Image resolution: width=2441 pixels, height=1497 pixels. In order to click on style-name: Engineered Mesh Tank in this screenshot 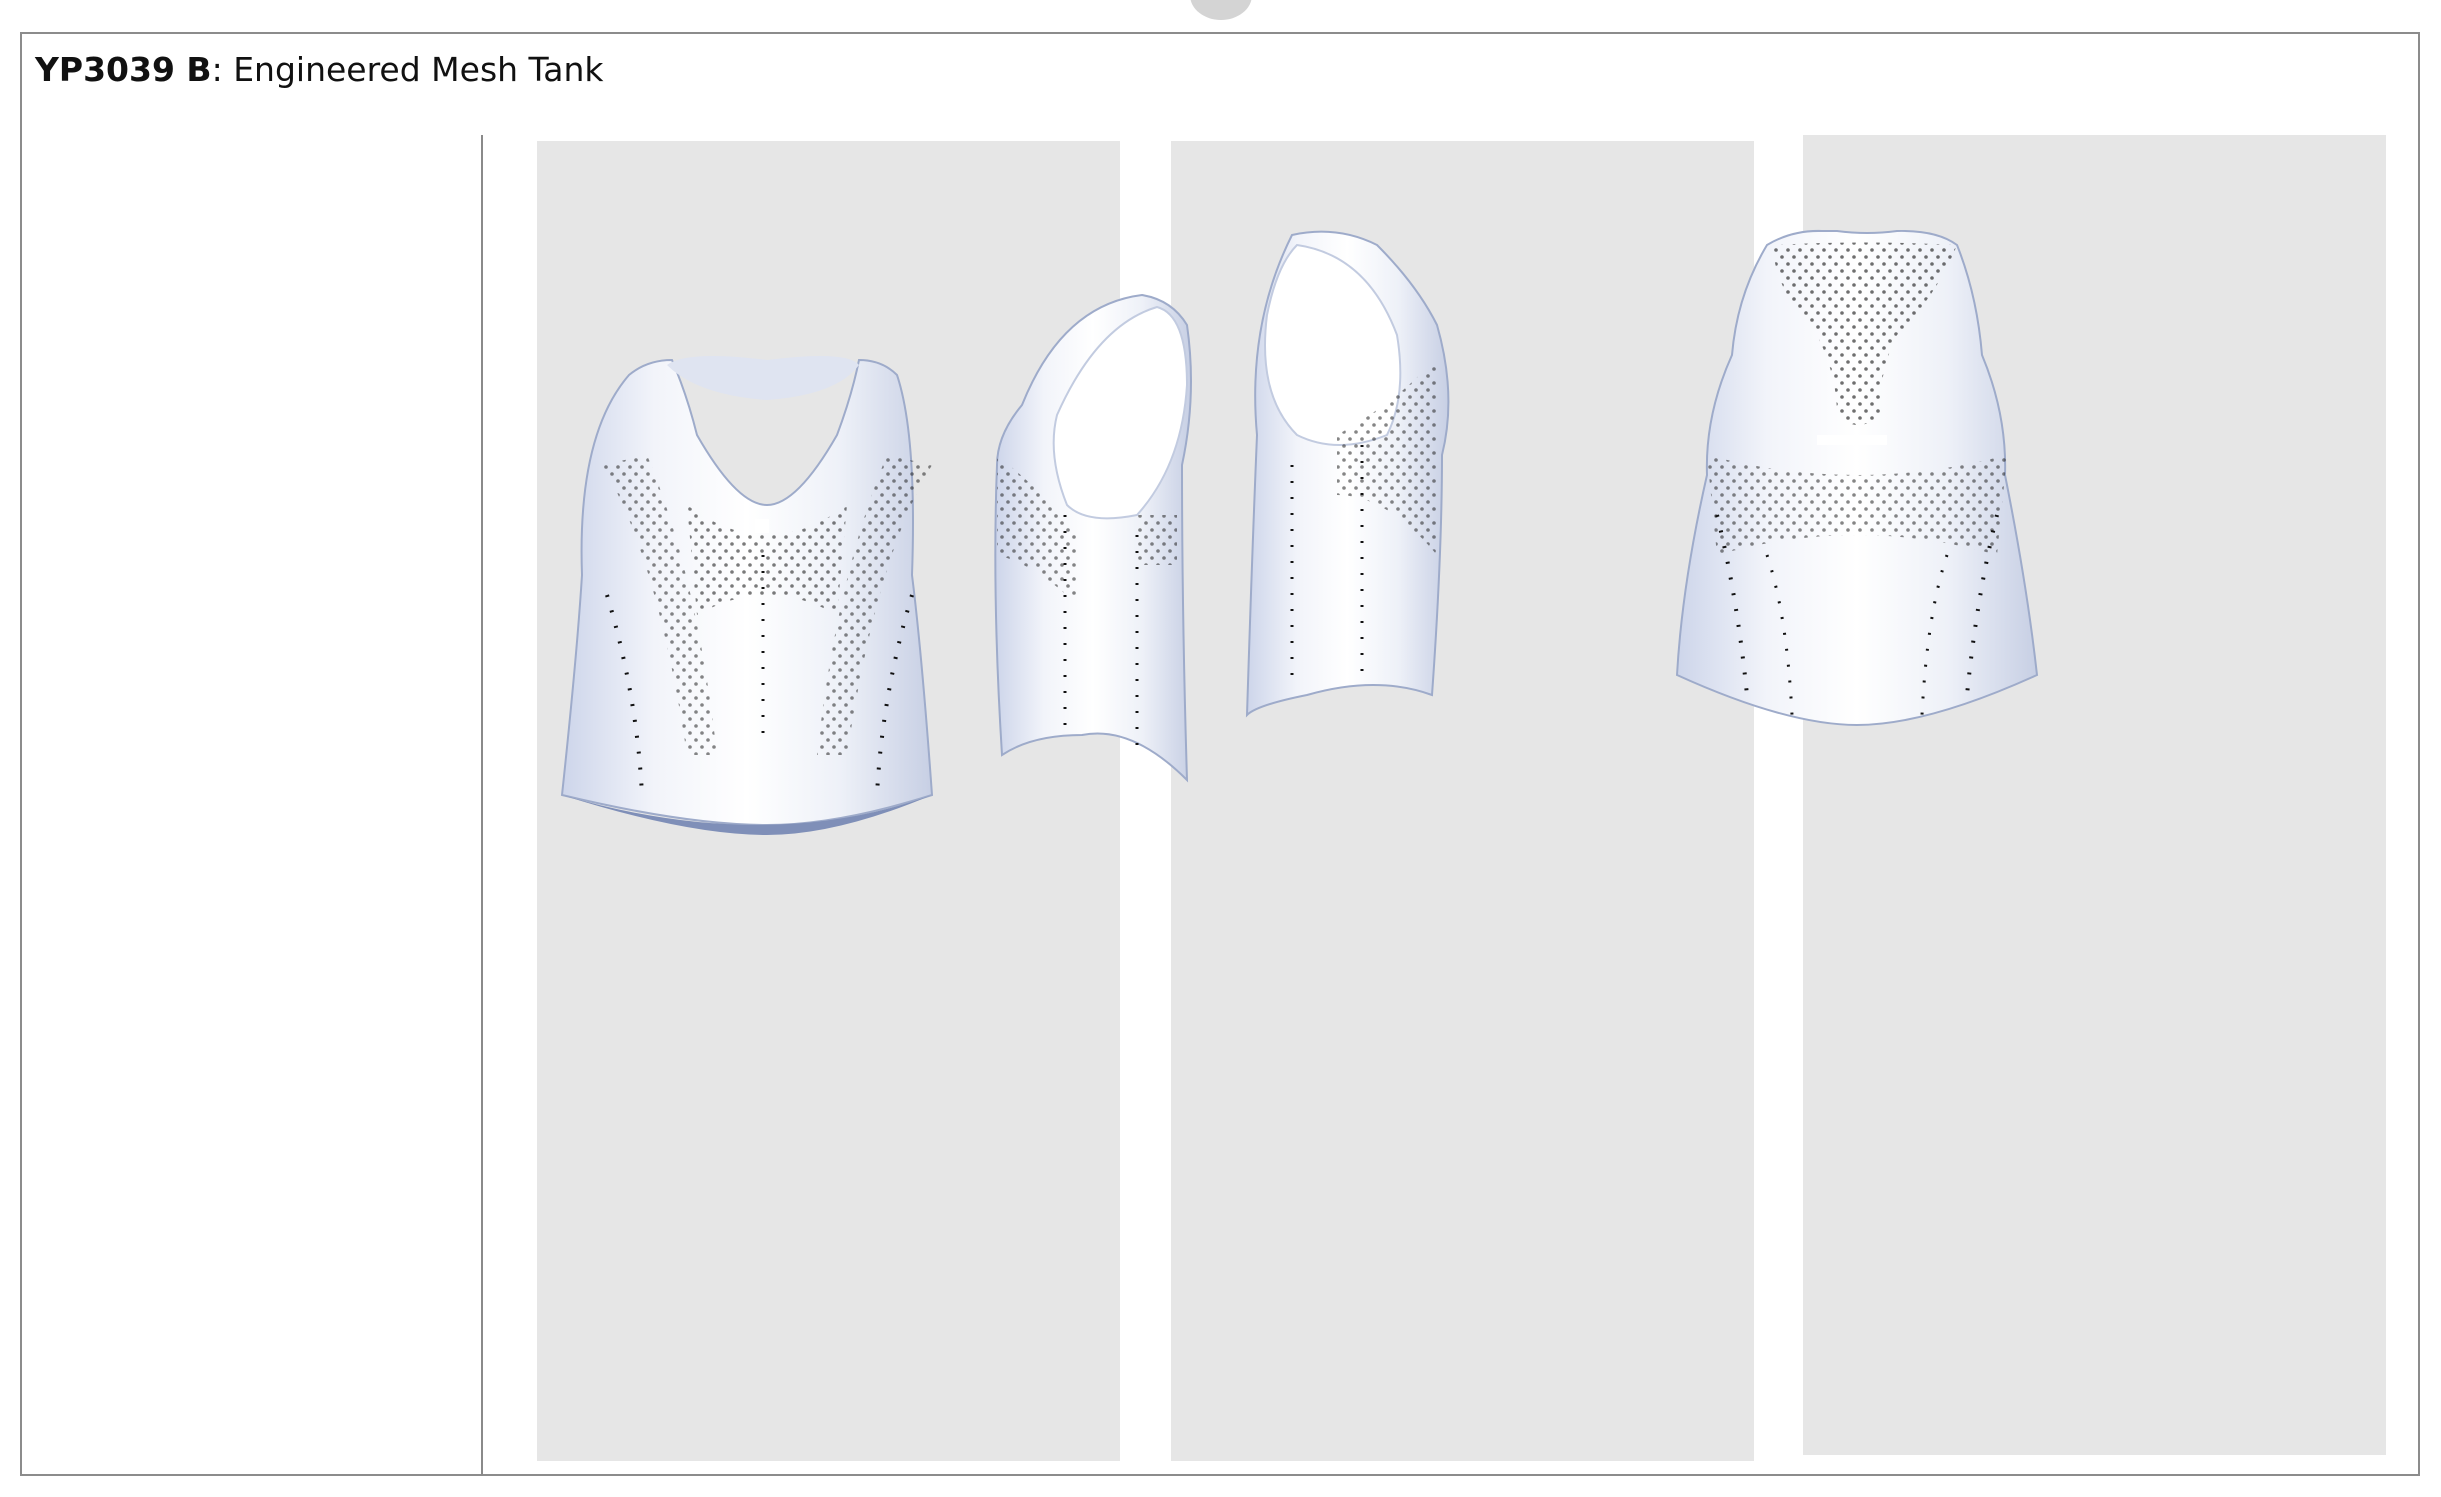, I will do `click(413, 69)`.